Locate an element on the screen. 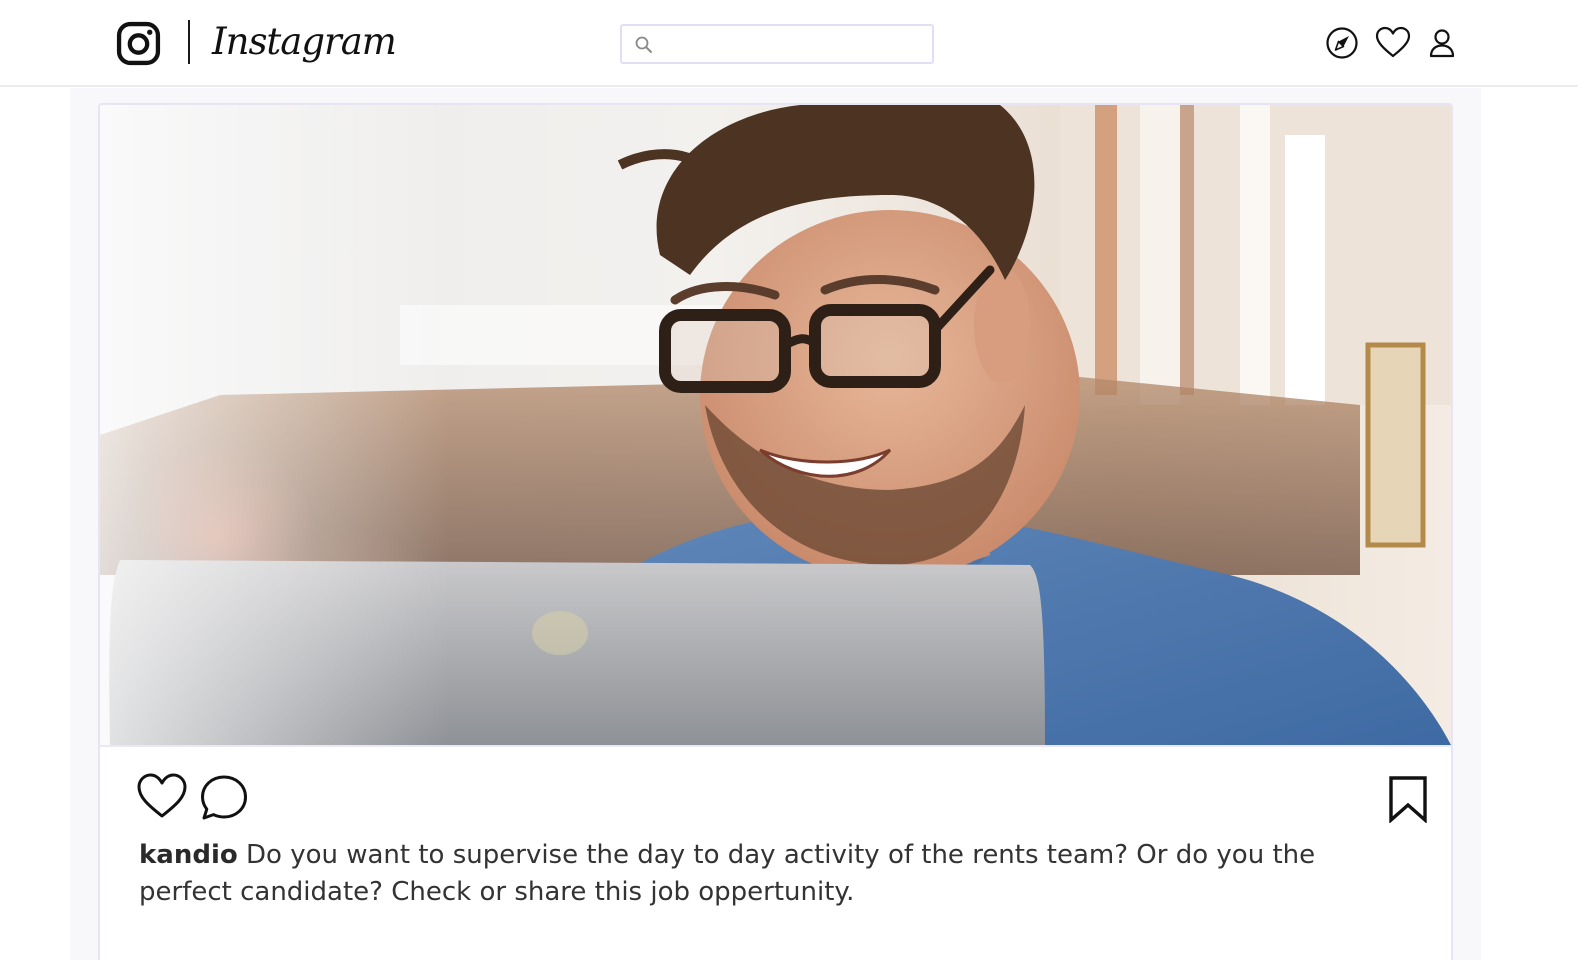  search-box is located at coordinates (777, 44).